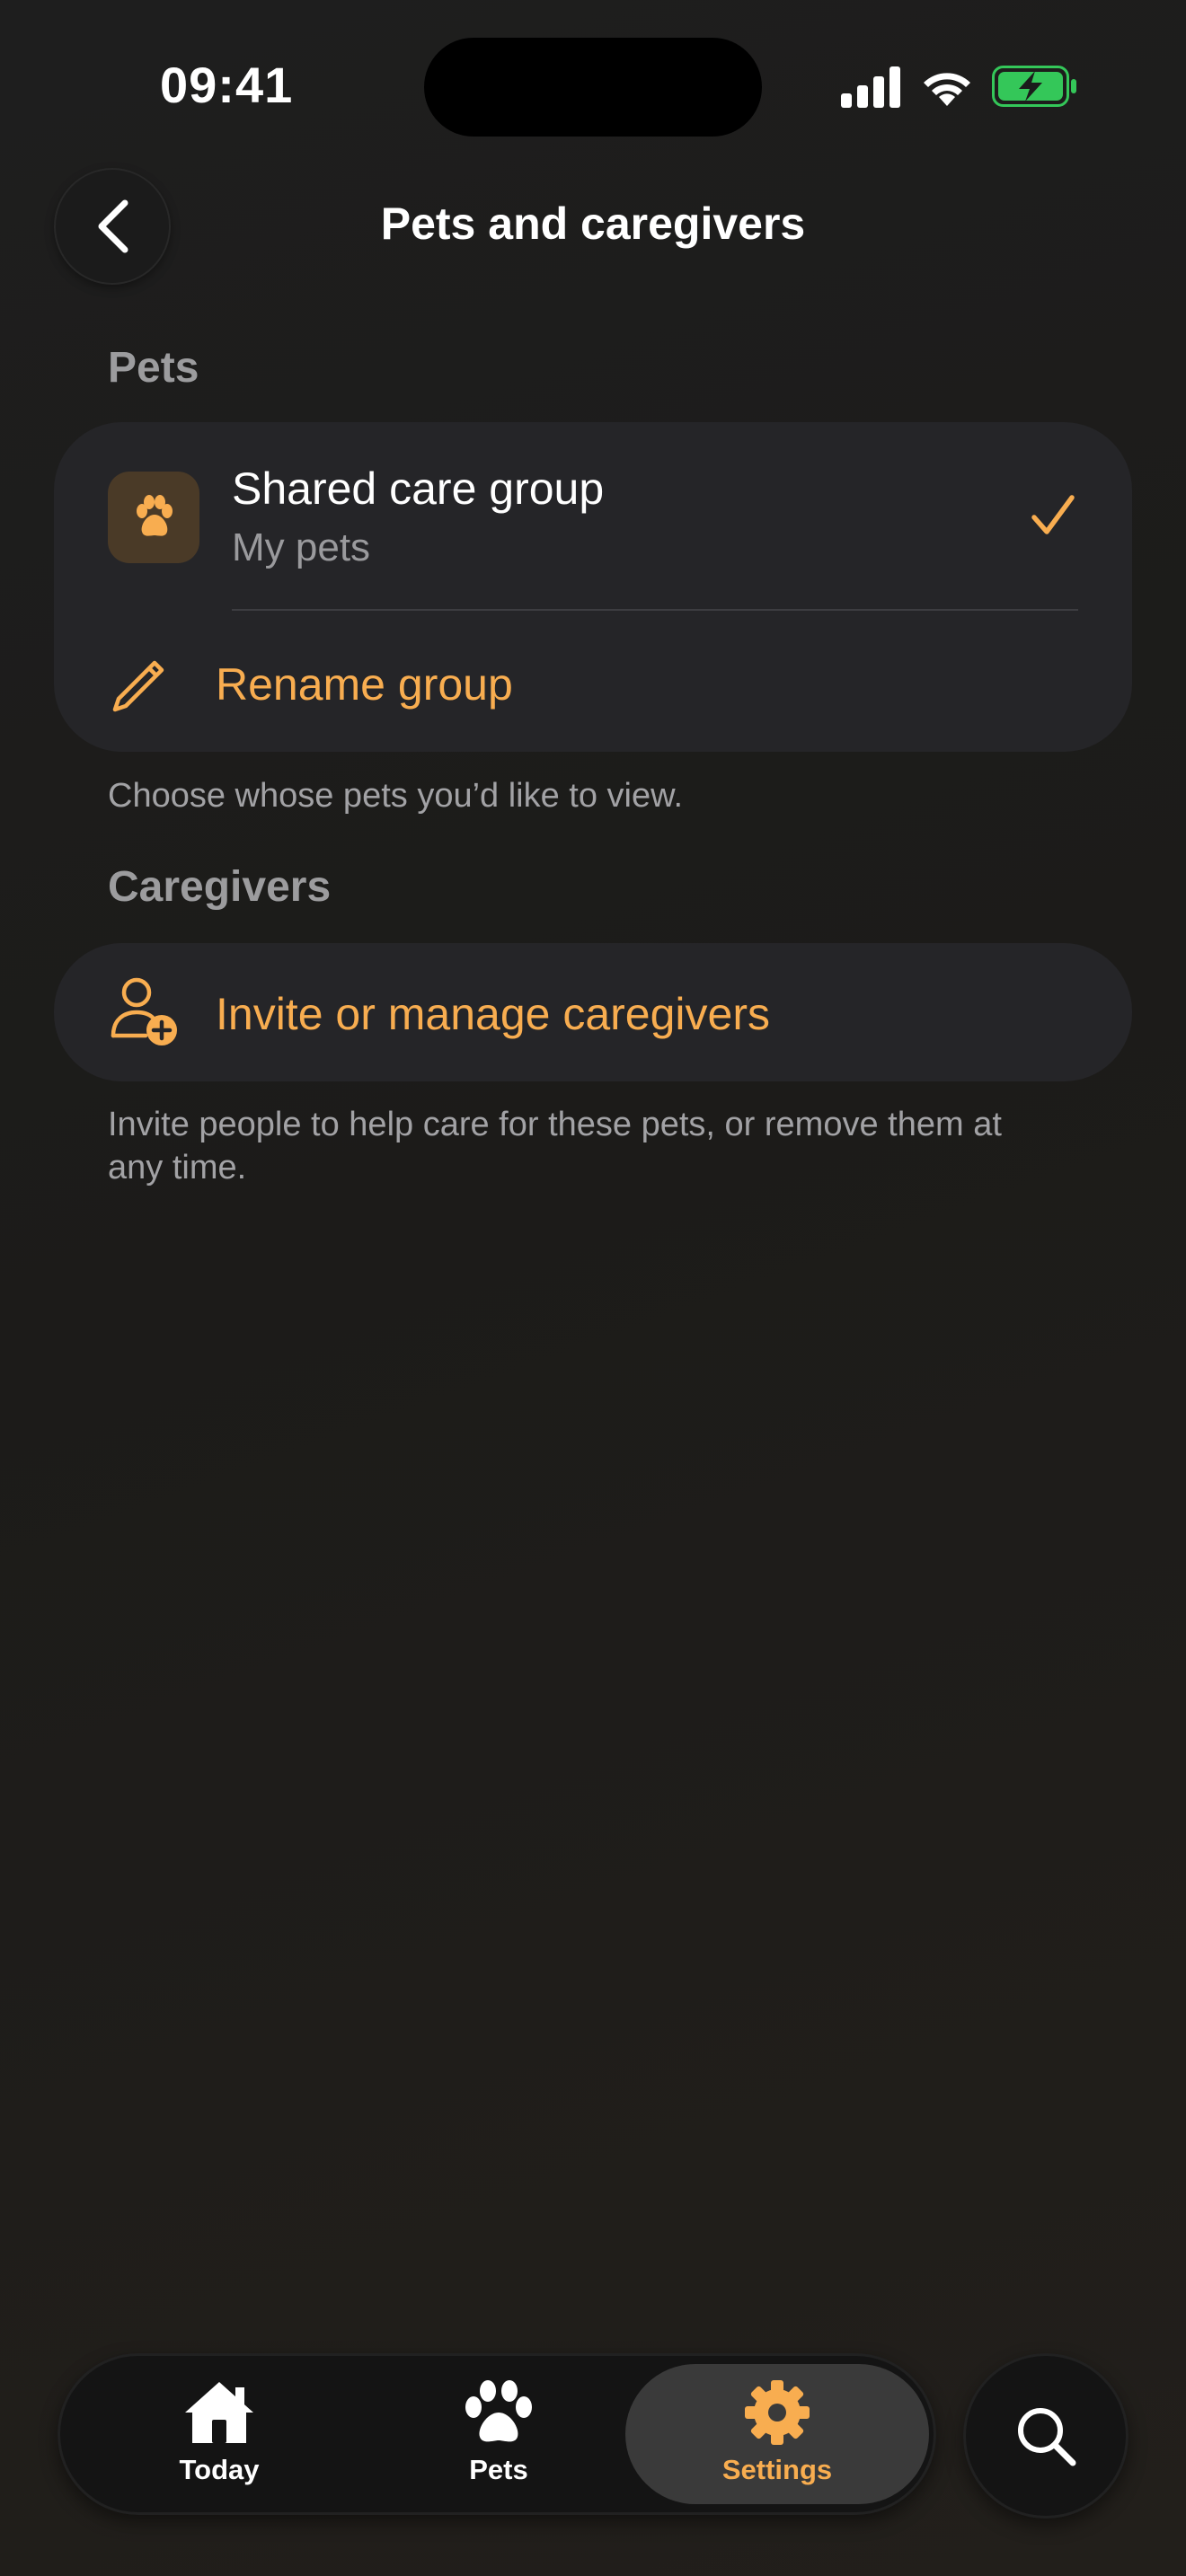  I want to click on wifi-icon, so click(947, 89).